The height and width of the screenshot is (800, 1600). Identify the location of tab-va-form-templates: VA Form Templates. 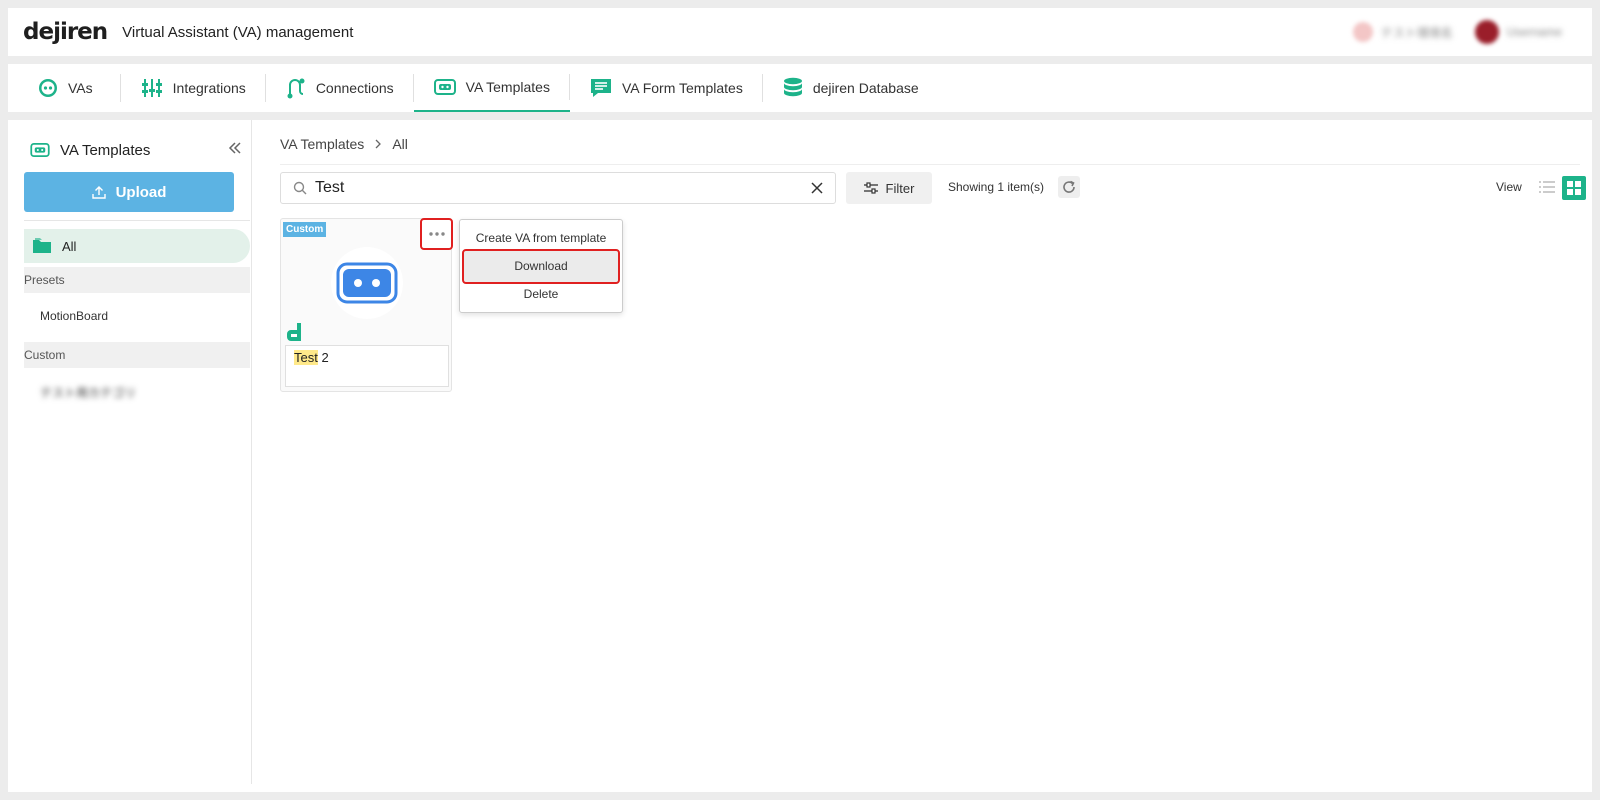
(666, 88).